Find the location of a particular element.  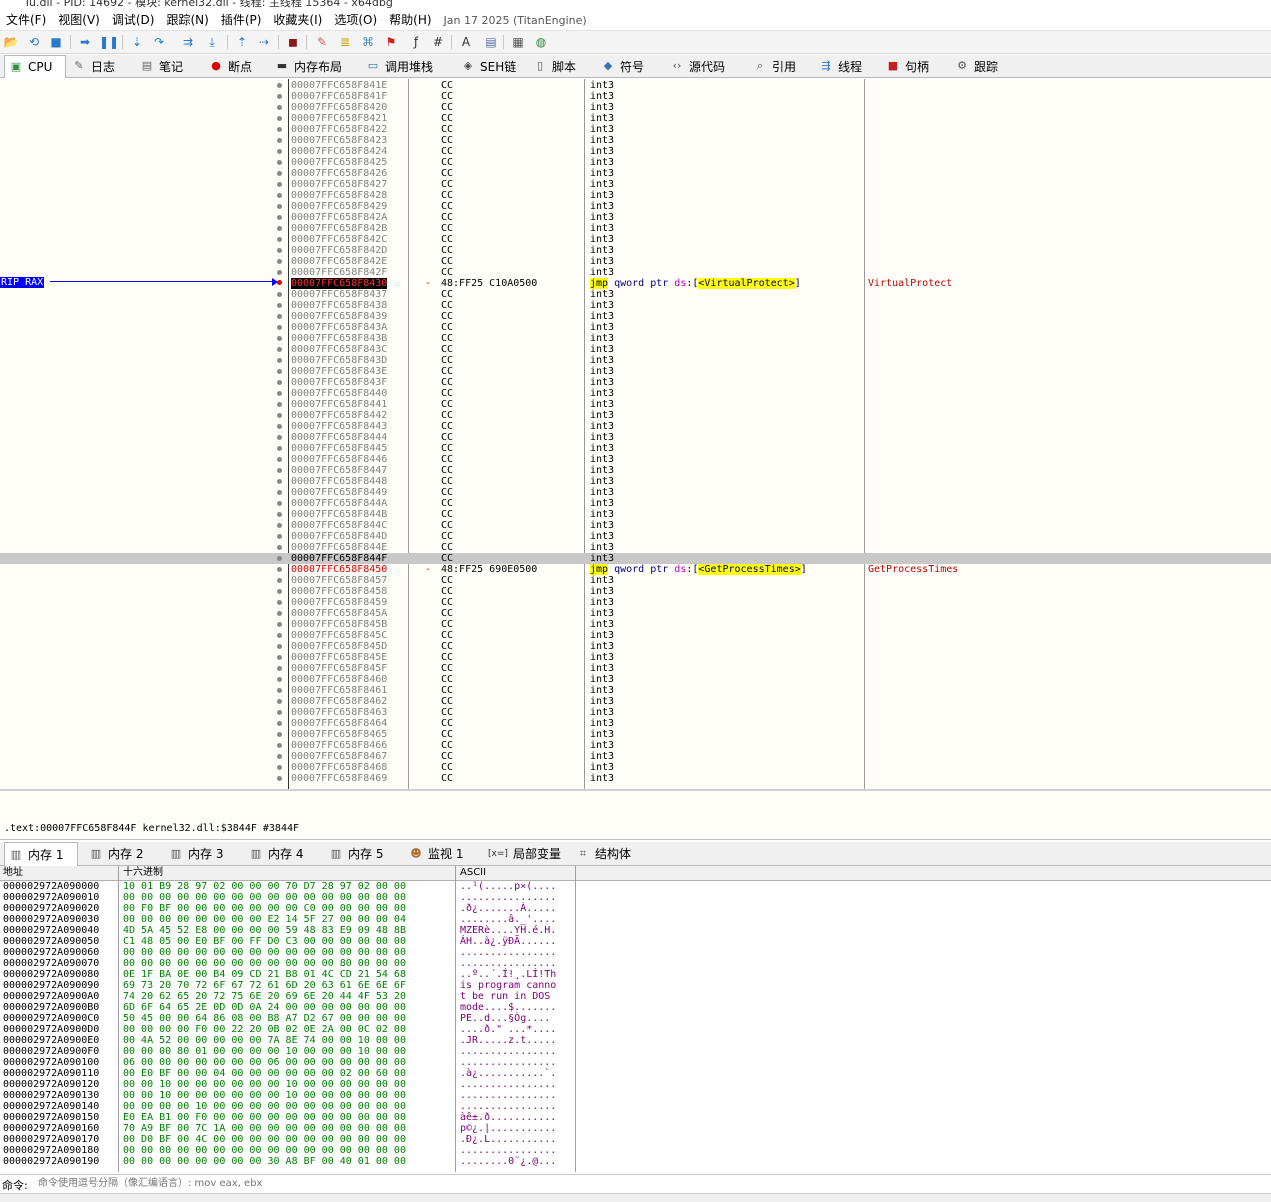

dump-tab: ▥ 内存 2 is located at coordinates (121, 853).